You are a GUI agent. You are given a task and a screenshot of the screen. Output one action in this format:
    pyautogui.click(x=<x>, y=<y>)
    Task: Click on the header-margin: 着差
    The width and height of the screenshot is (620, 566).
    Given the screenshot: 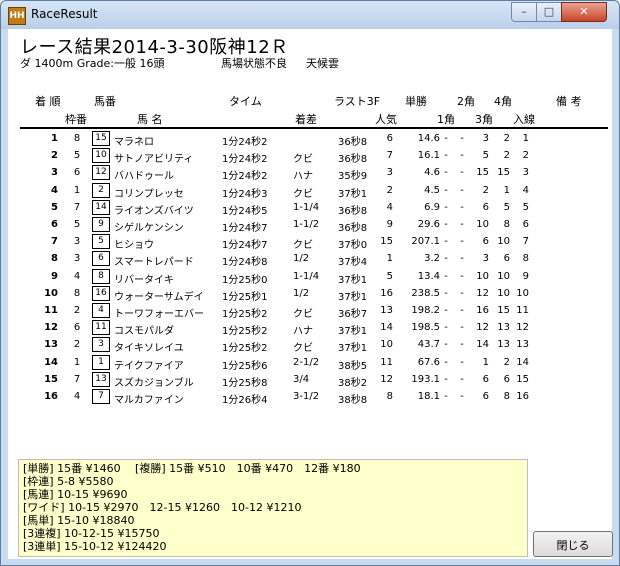 What is the action you would take?
    pyautogui.click(x=306, y=119)
    